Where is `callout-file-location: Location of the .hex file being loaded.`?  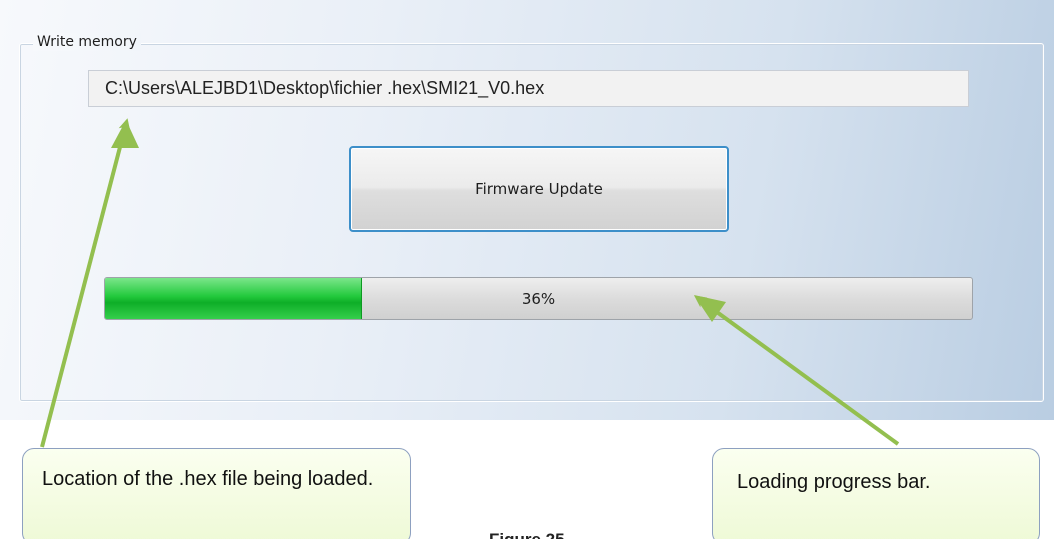 callout-file-location: Location of the .hex file being loaded. is located at coordinates (216, 493).